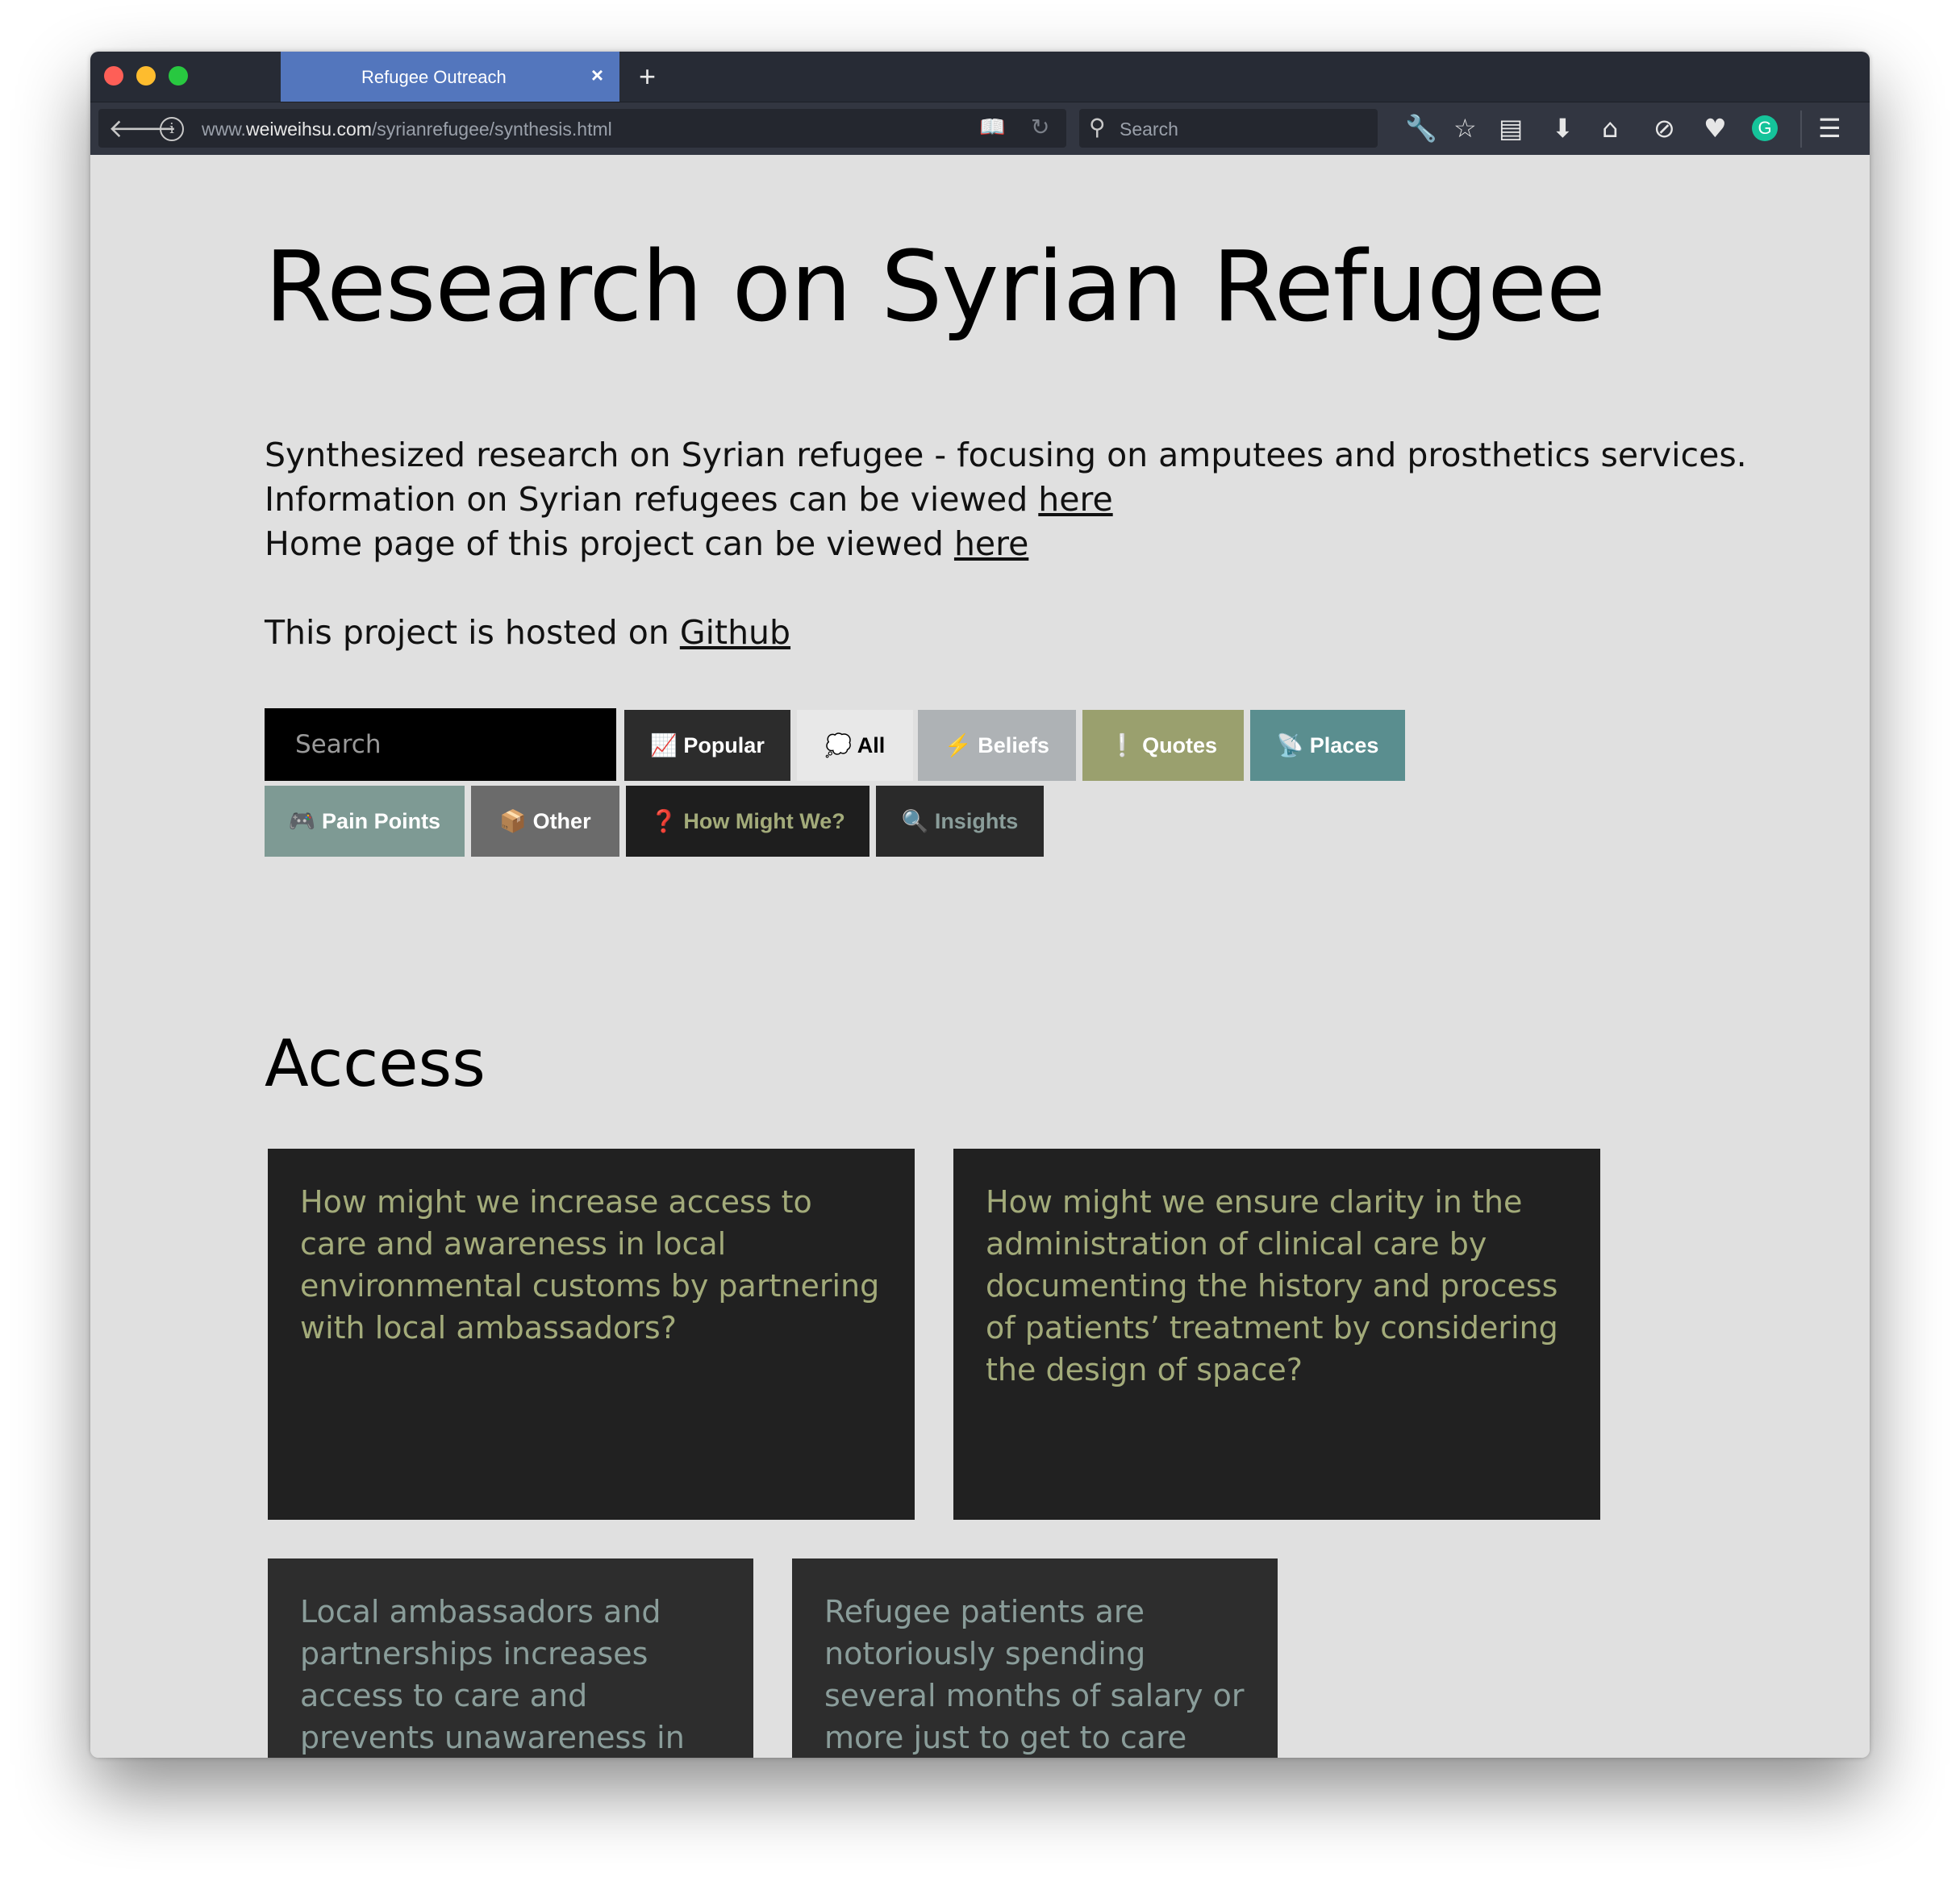 The width and height of the screenshot is (1960, 1886). Describe the element at coordinates (1801, 129) in the screenshot. I see `toolbar-divider` at that location.